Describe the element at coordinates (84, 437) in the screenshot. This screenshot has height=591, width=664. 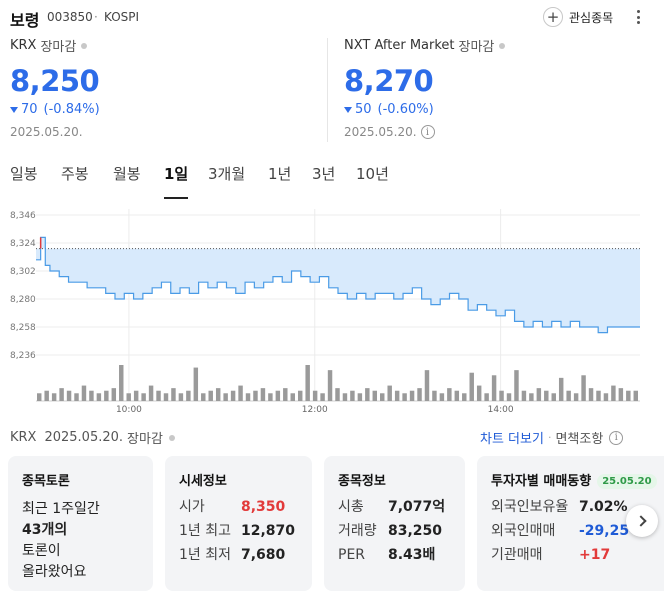
I see `meta-date: 2025.05.20.` at that location.